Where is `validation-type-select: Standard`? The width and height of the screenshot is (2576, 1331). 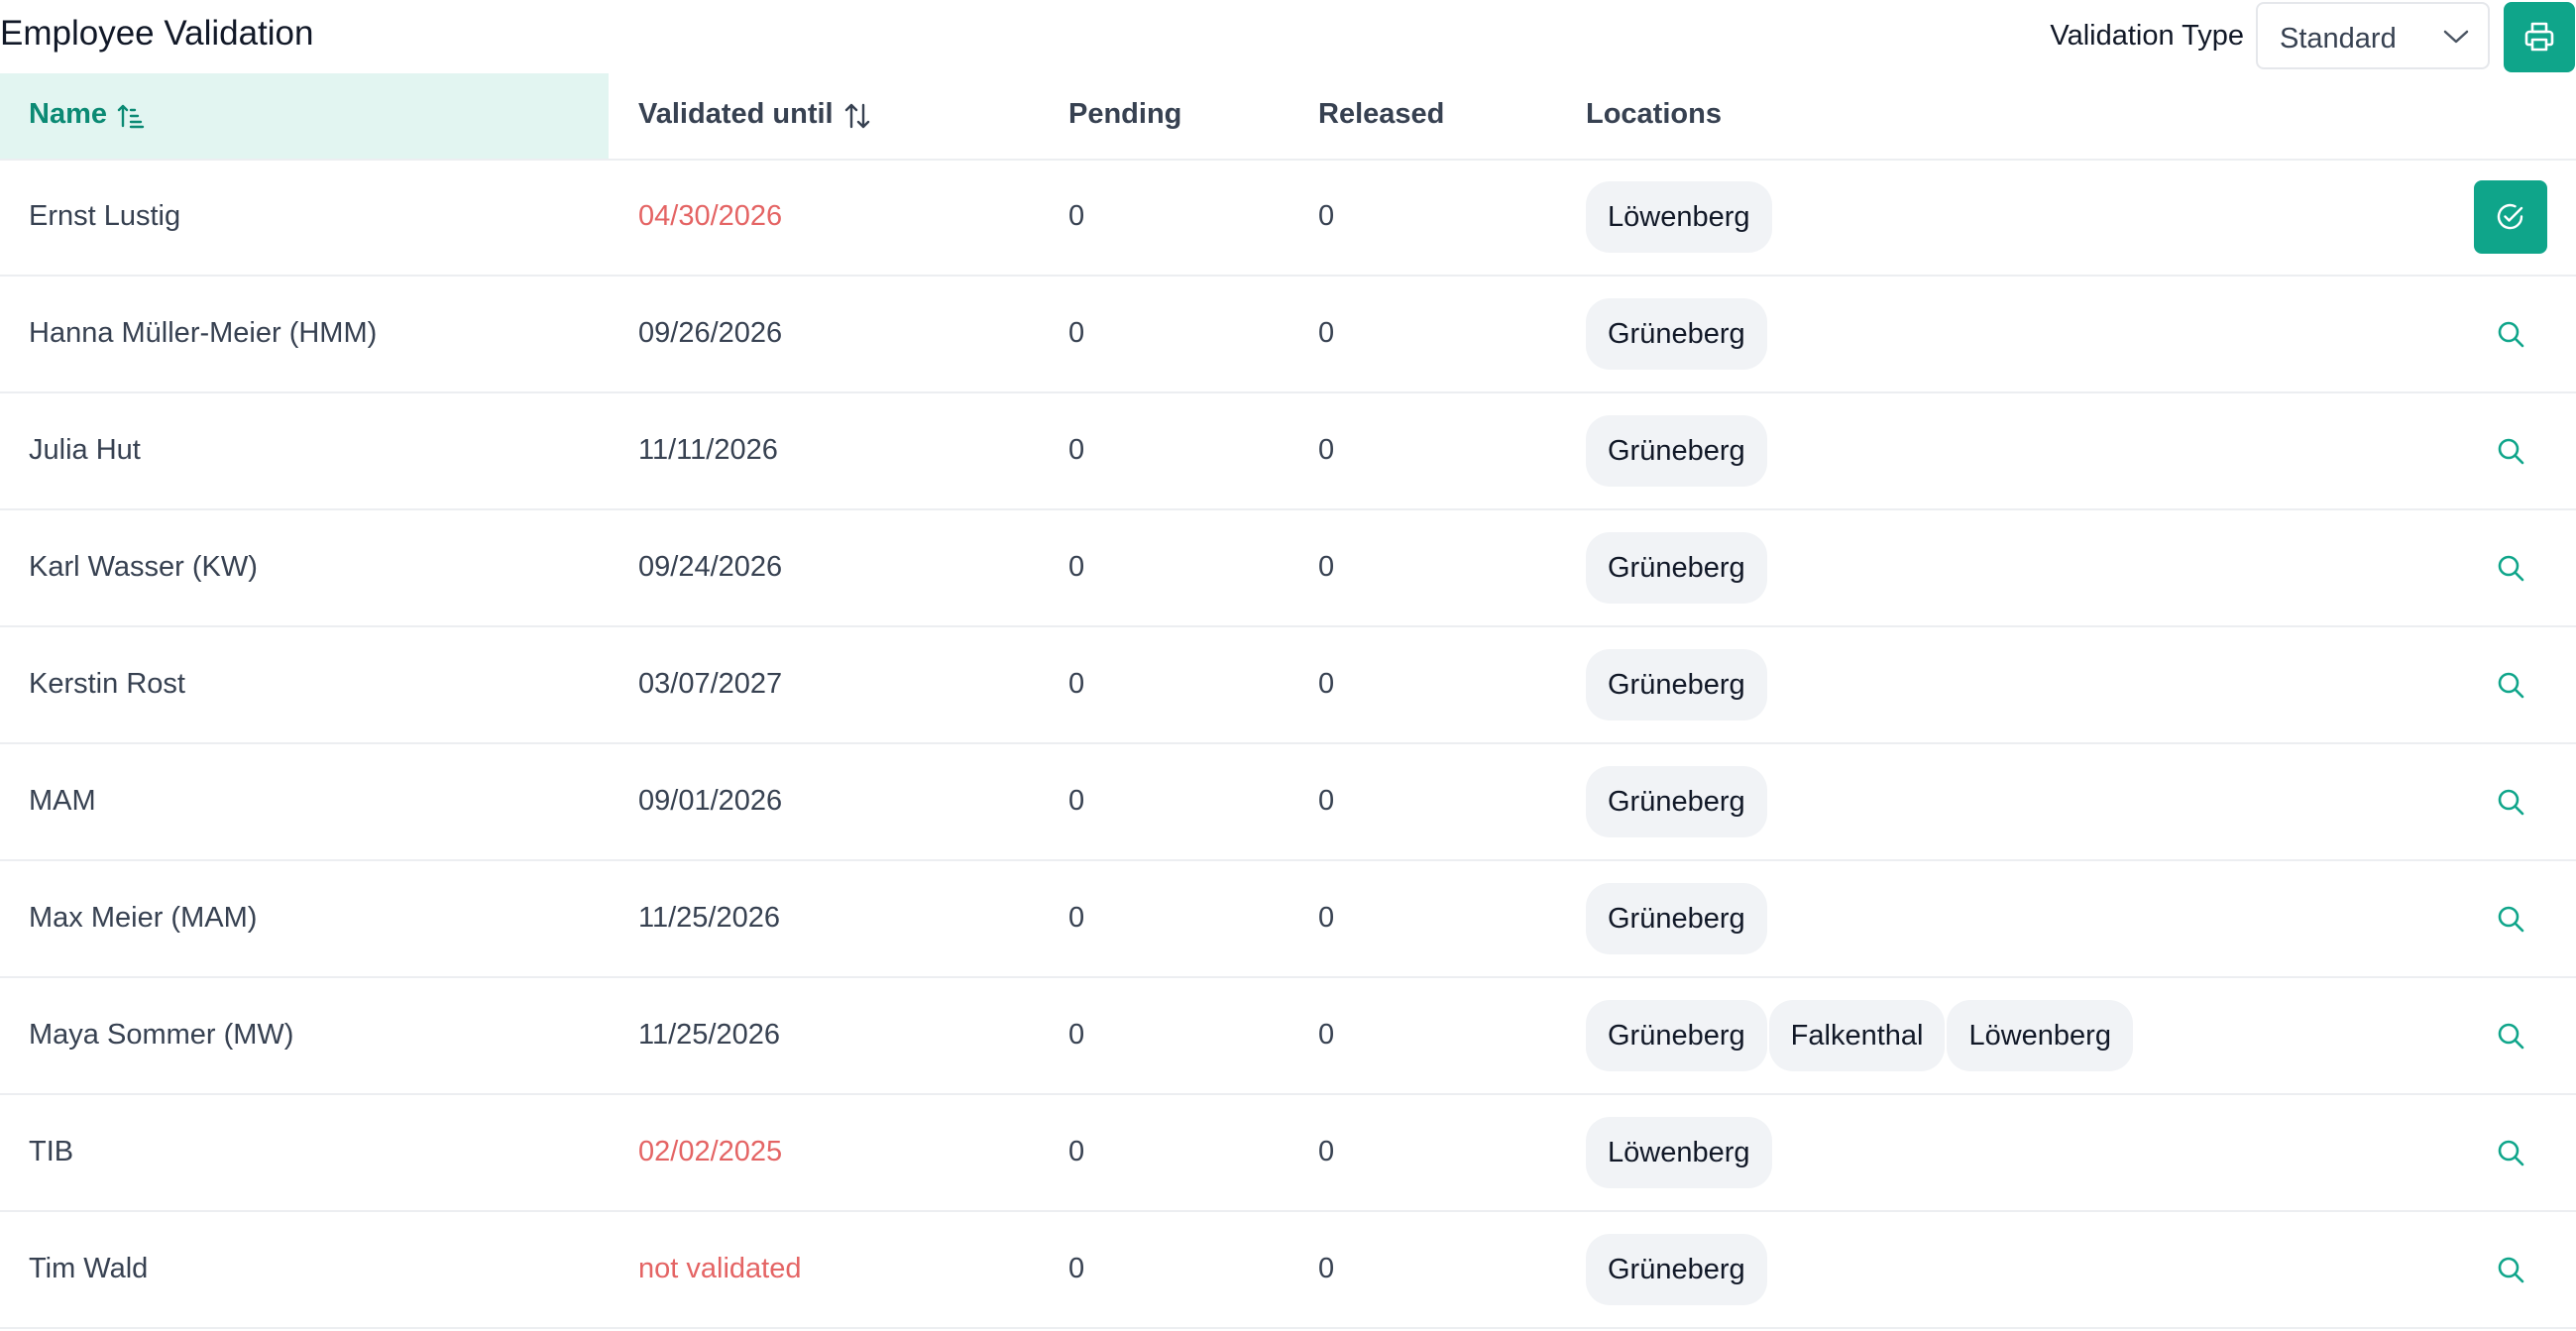 validation-type-select: Standard is located at coordinates (2373, 35).